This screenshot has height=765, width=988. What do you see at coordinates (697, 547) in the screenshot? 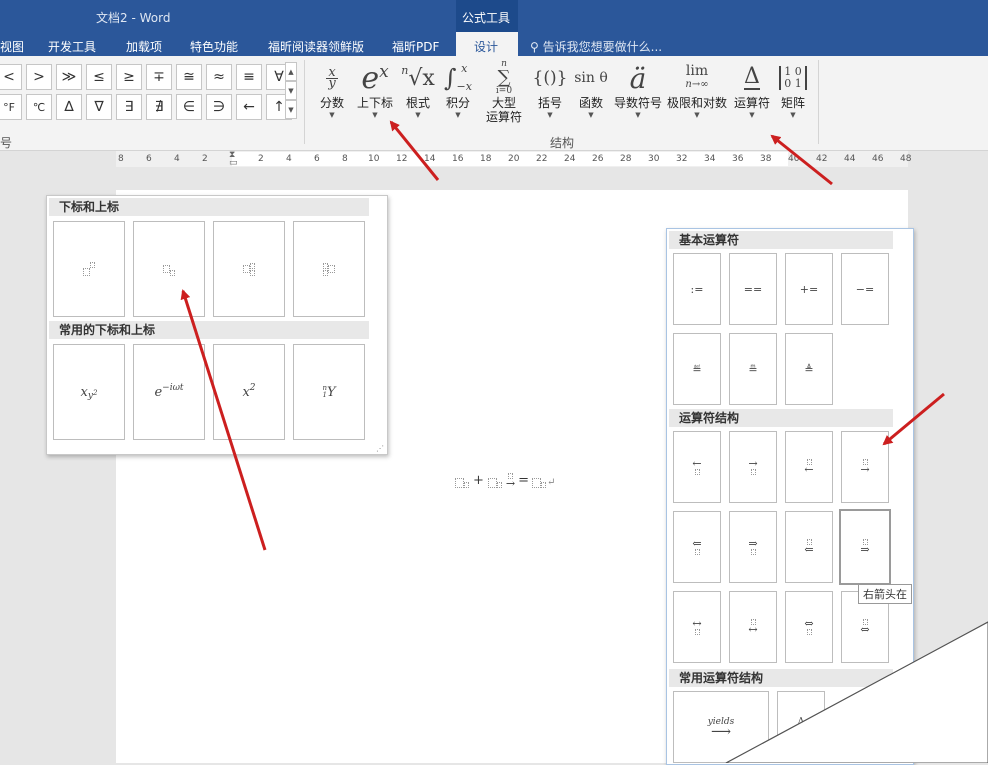
I see `double-arrow-below-tile: ⇐` at bounding box center [697, 547].